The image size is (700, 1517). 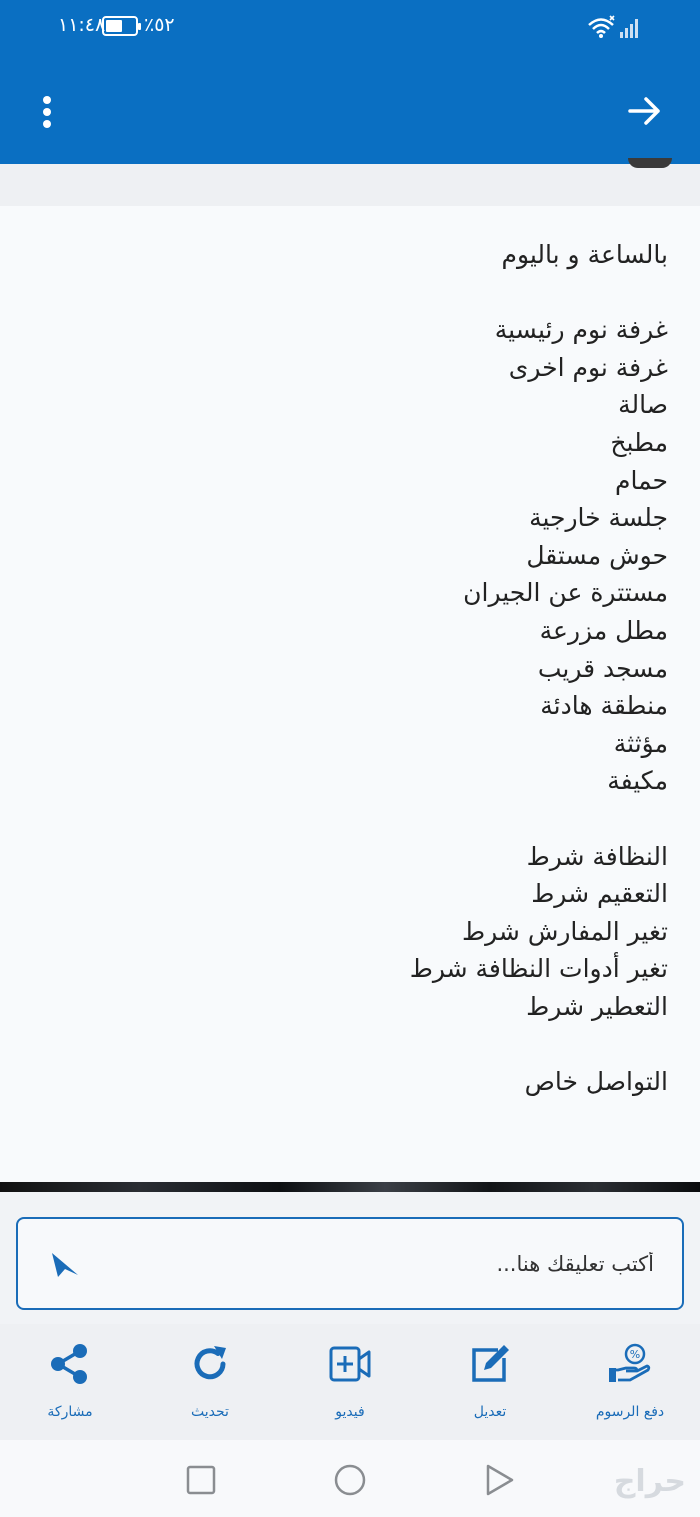 I want to click on post-line: منطقة هادئة, so click(x=604, y=706).